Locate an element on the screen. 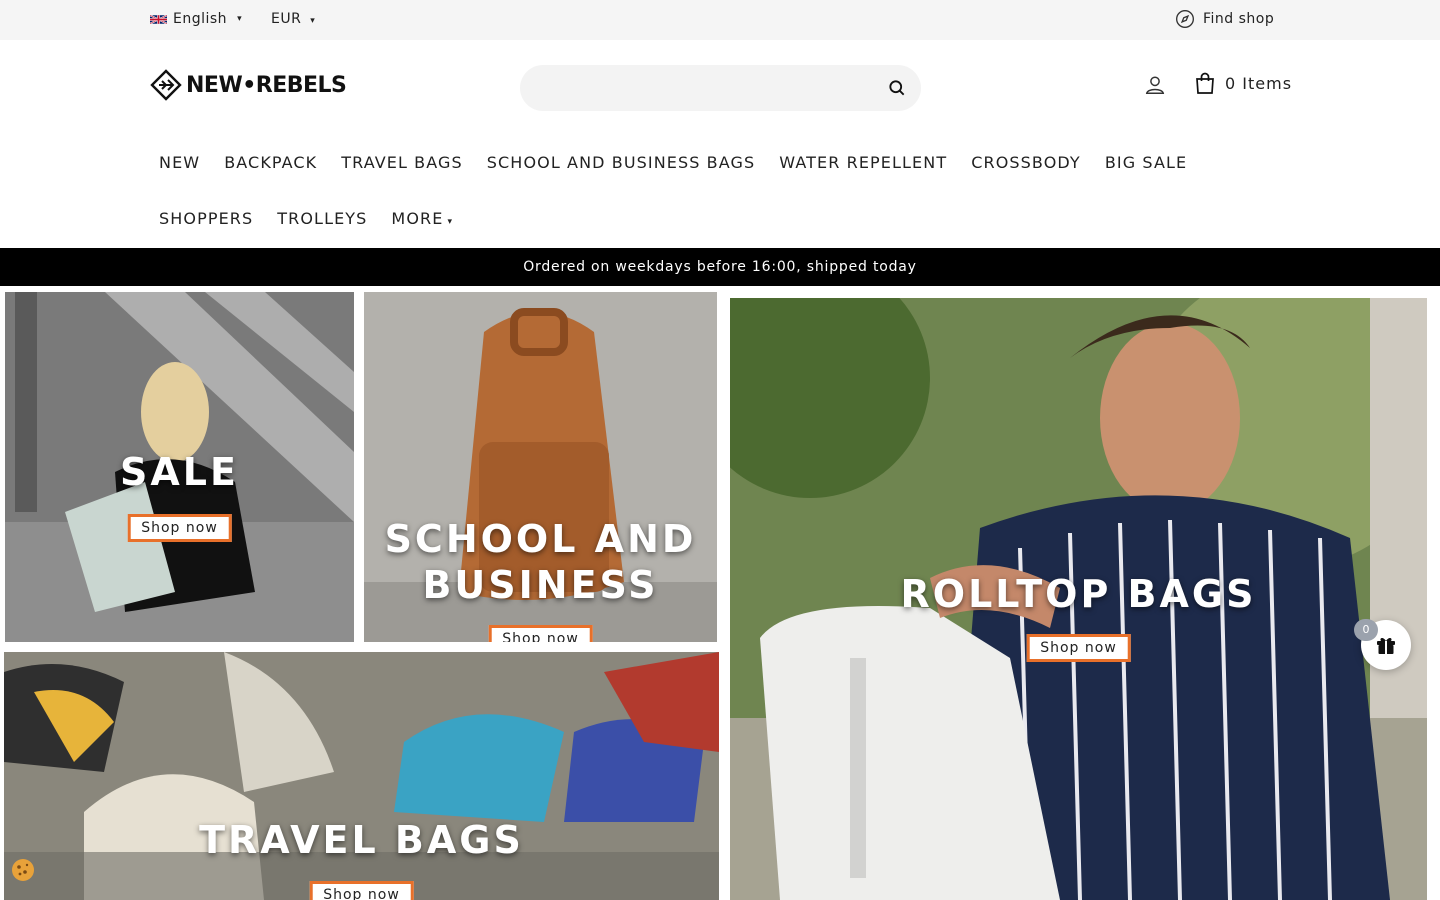 Image resolution: width=1440 pixels, height=900 pixels. nav-item-backpack: BACKPACK is located at coordinates (270, 162).